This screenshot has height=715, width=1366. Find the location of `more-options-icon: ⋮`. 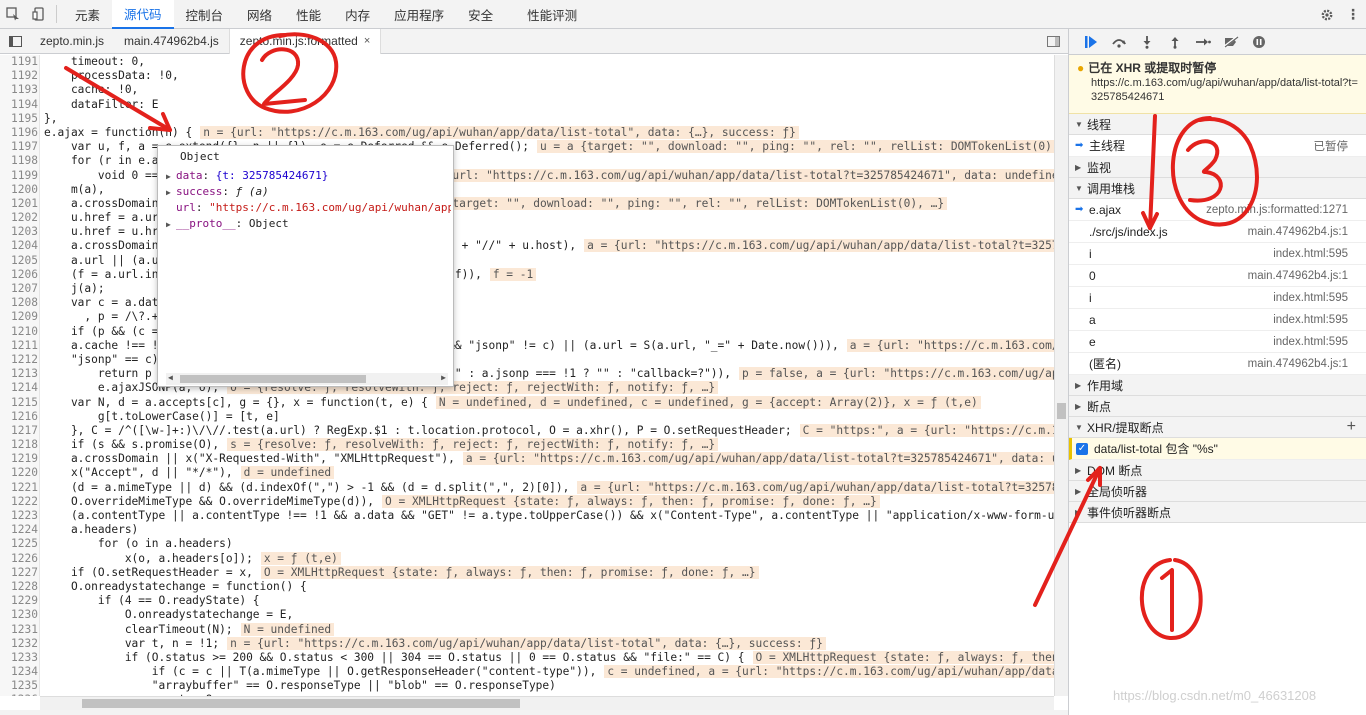

more-options-icon: ⋮ is located at coordinates (1353, 14).